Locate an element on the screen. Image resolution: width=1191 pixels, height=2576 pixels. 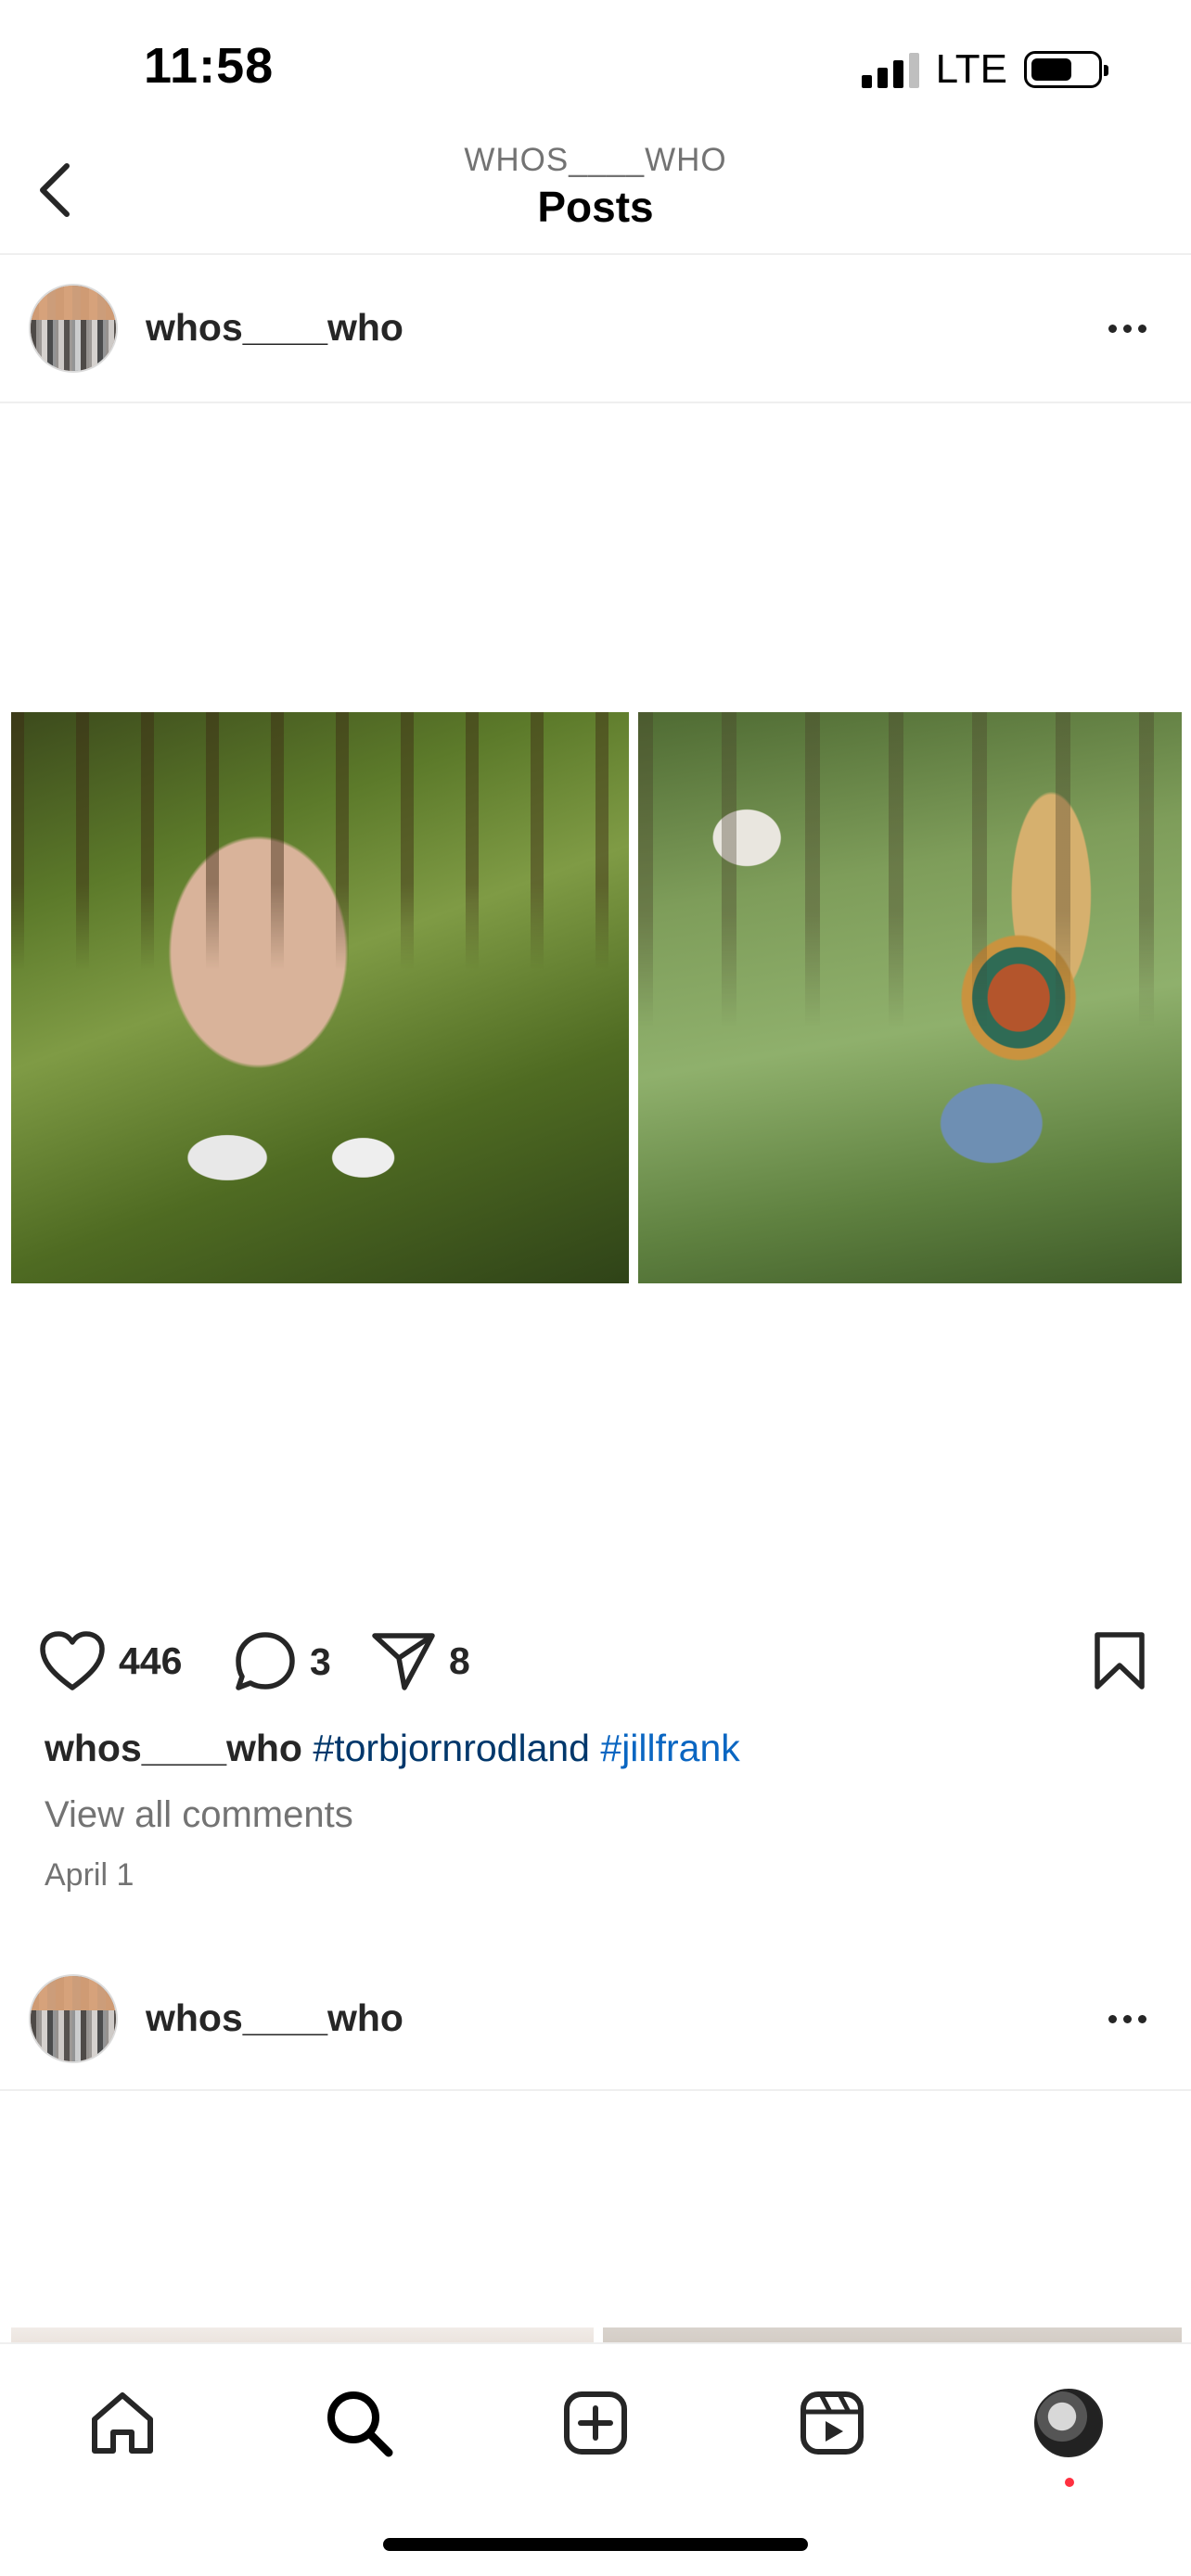
network-type: LTE is located at coordinates (971, 69).